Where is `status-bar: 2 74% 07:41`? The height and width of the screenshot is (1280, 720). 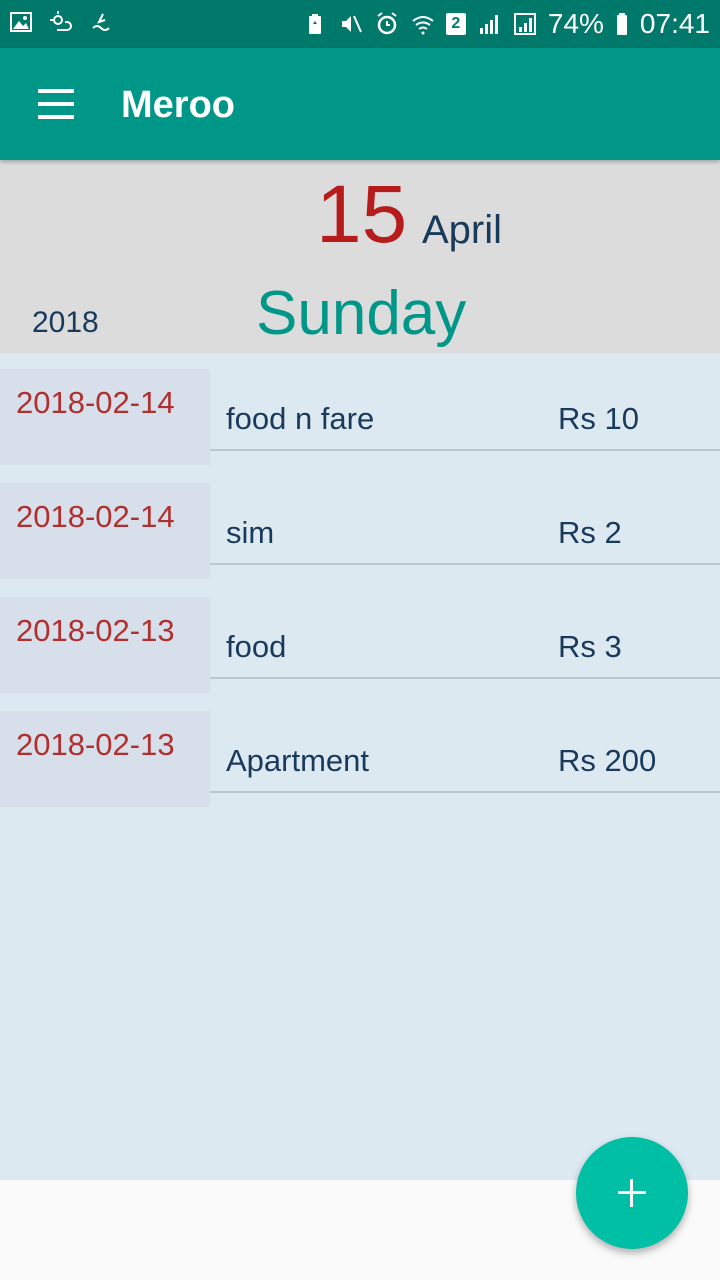
status-bar: 2 74% 07:41 is located at coordinates (360, 24).